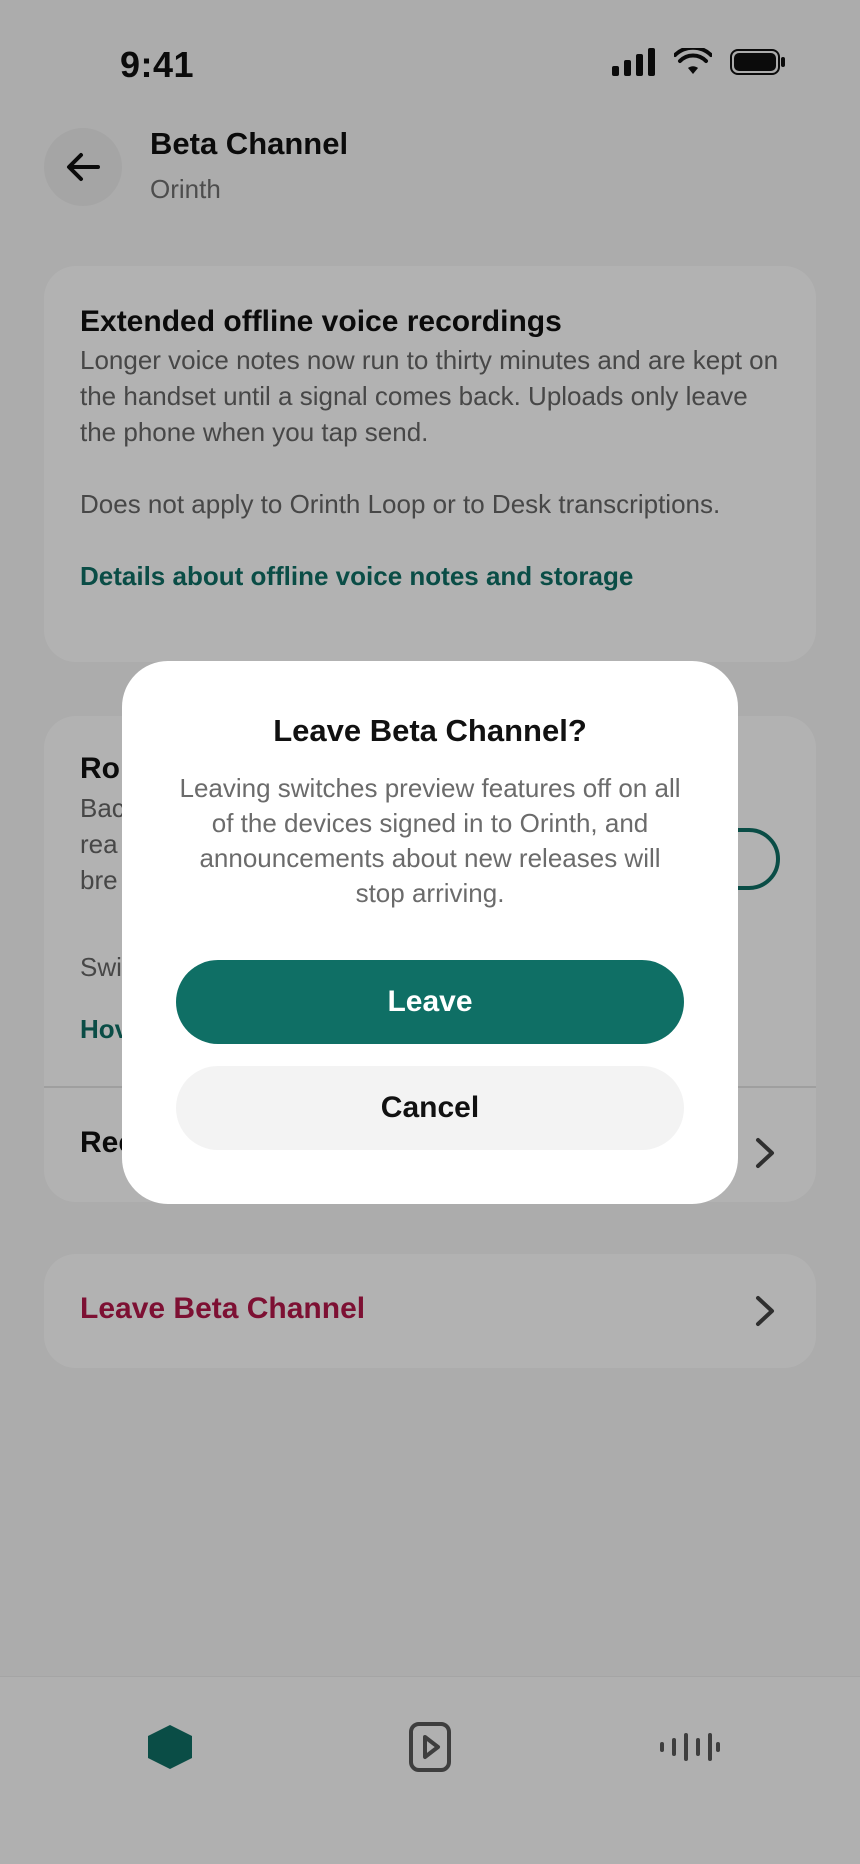  Describe the element at coordinates (430, 1108) in the screenshot. I see `cancel-button: Cancel` at that location.